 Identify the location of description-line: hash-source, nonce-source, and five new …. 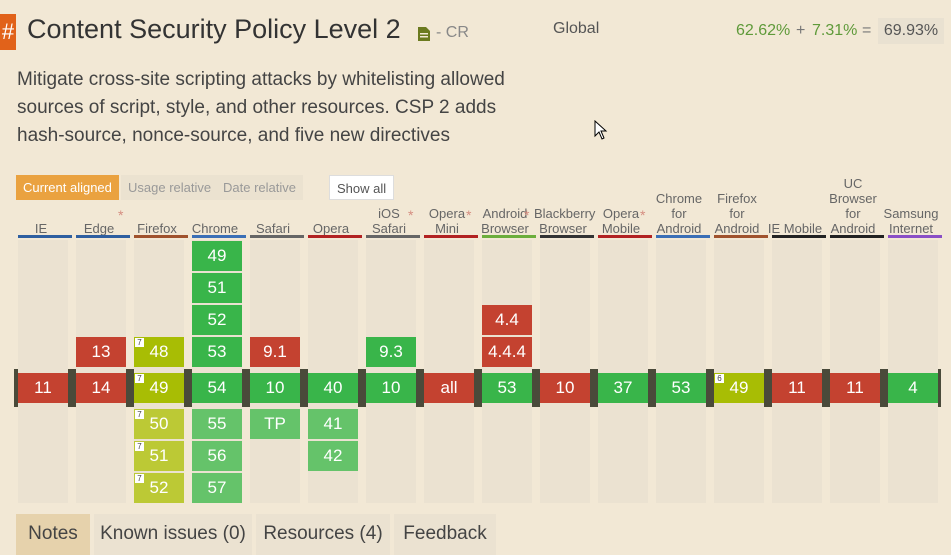
(234, 135).